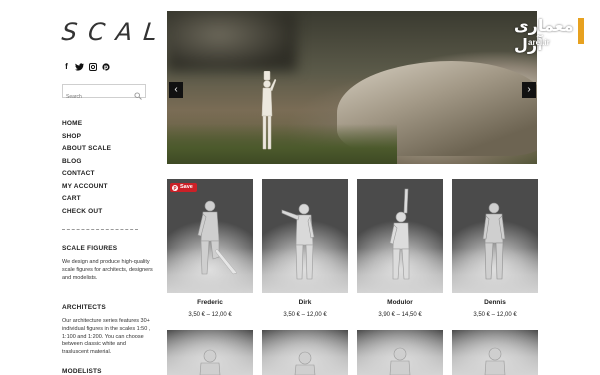 Image resolution: width=600 pixels, height=375 pixels. Describe the element at coordinates (539, 42) in the screenshot. I see `watermark-domain: arel.ir` at that location.